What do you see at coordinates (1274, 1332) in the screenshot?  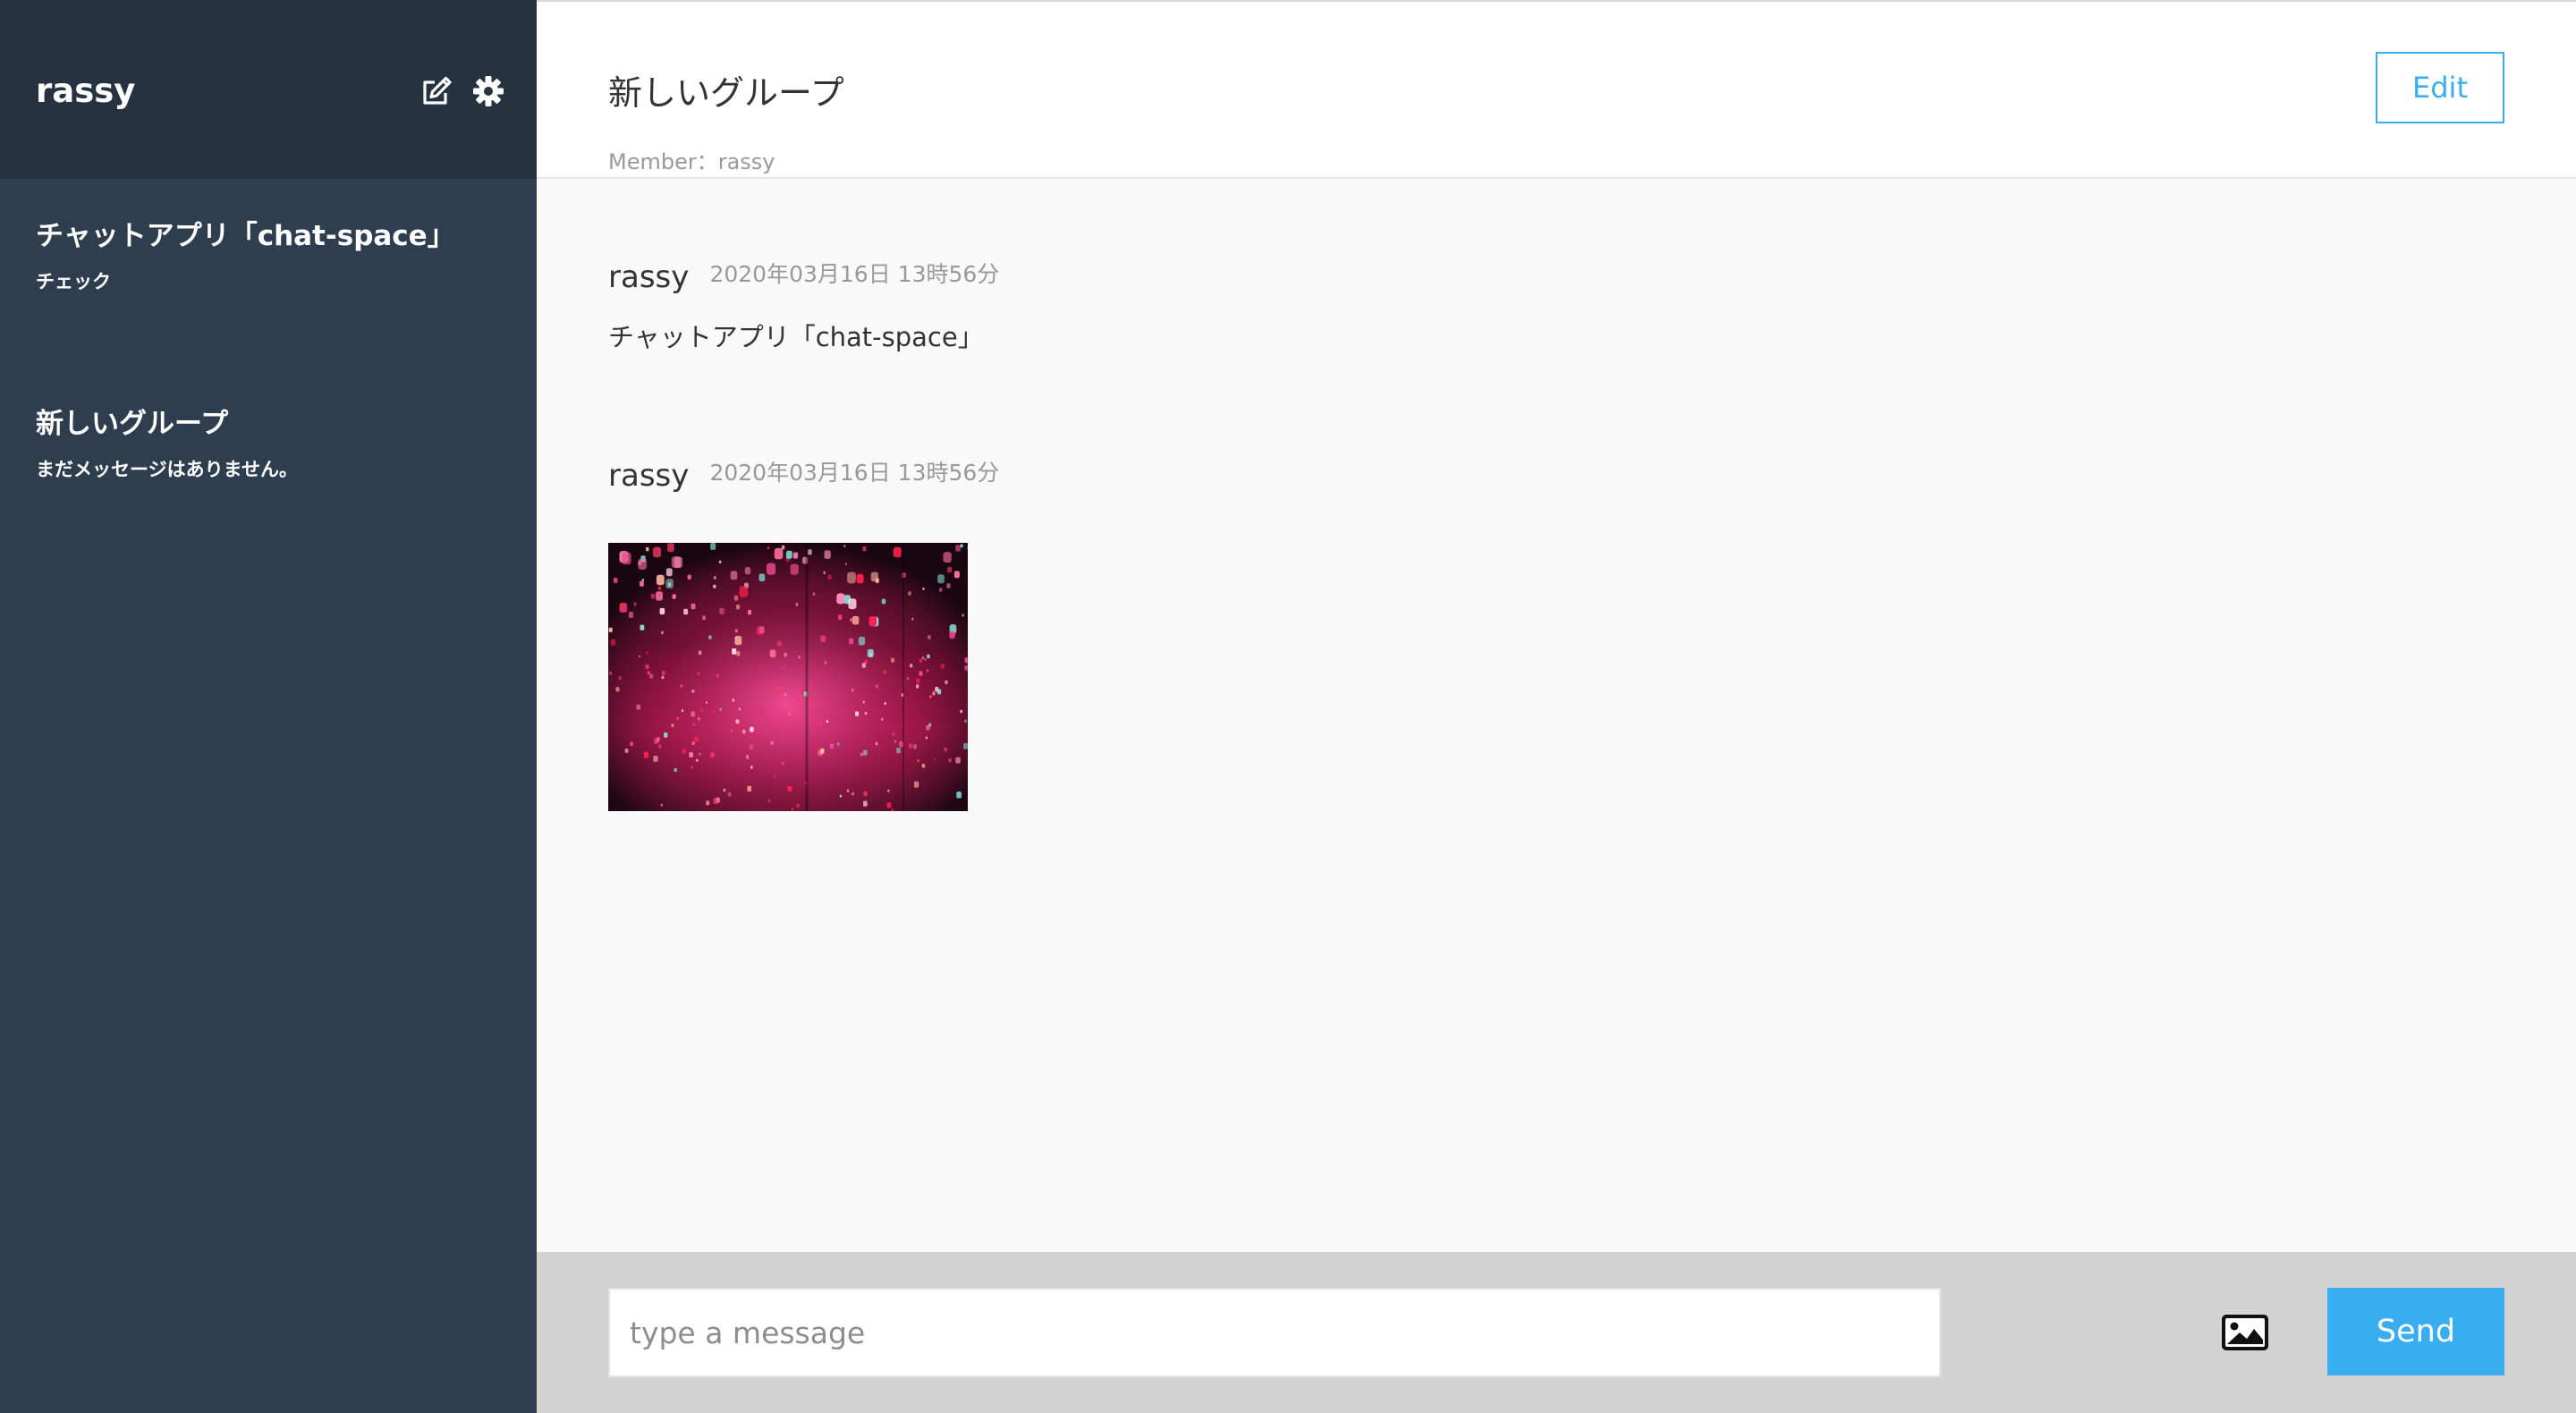 I see `message-input` at bounding box center [1274, 1332].